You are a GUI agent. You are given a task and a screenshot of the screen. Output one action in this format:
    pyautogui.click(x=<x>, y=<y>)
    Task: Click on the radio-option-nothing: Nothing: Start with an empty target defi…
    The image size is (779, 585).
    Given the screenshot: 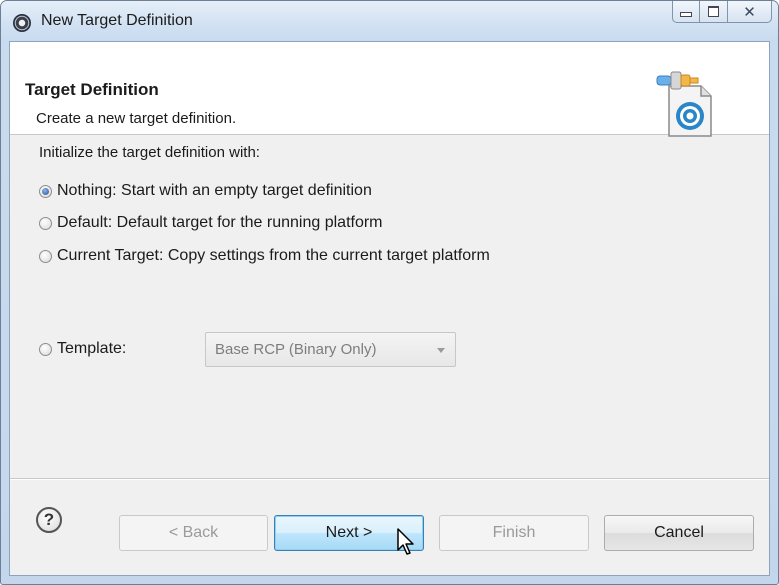 What is the action you would take?
    pyautogui.click(x=205, y=191)
    